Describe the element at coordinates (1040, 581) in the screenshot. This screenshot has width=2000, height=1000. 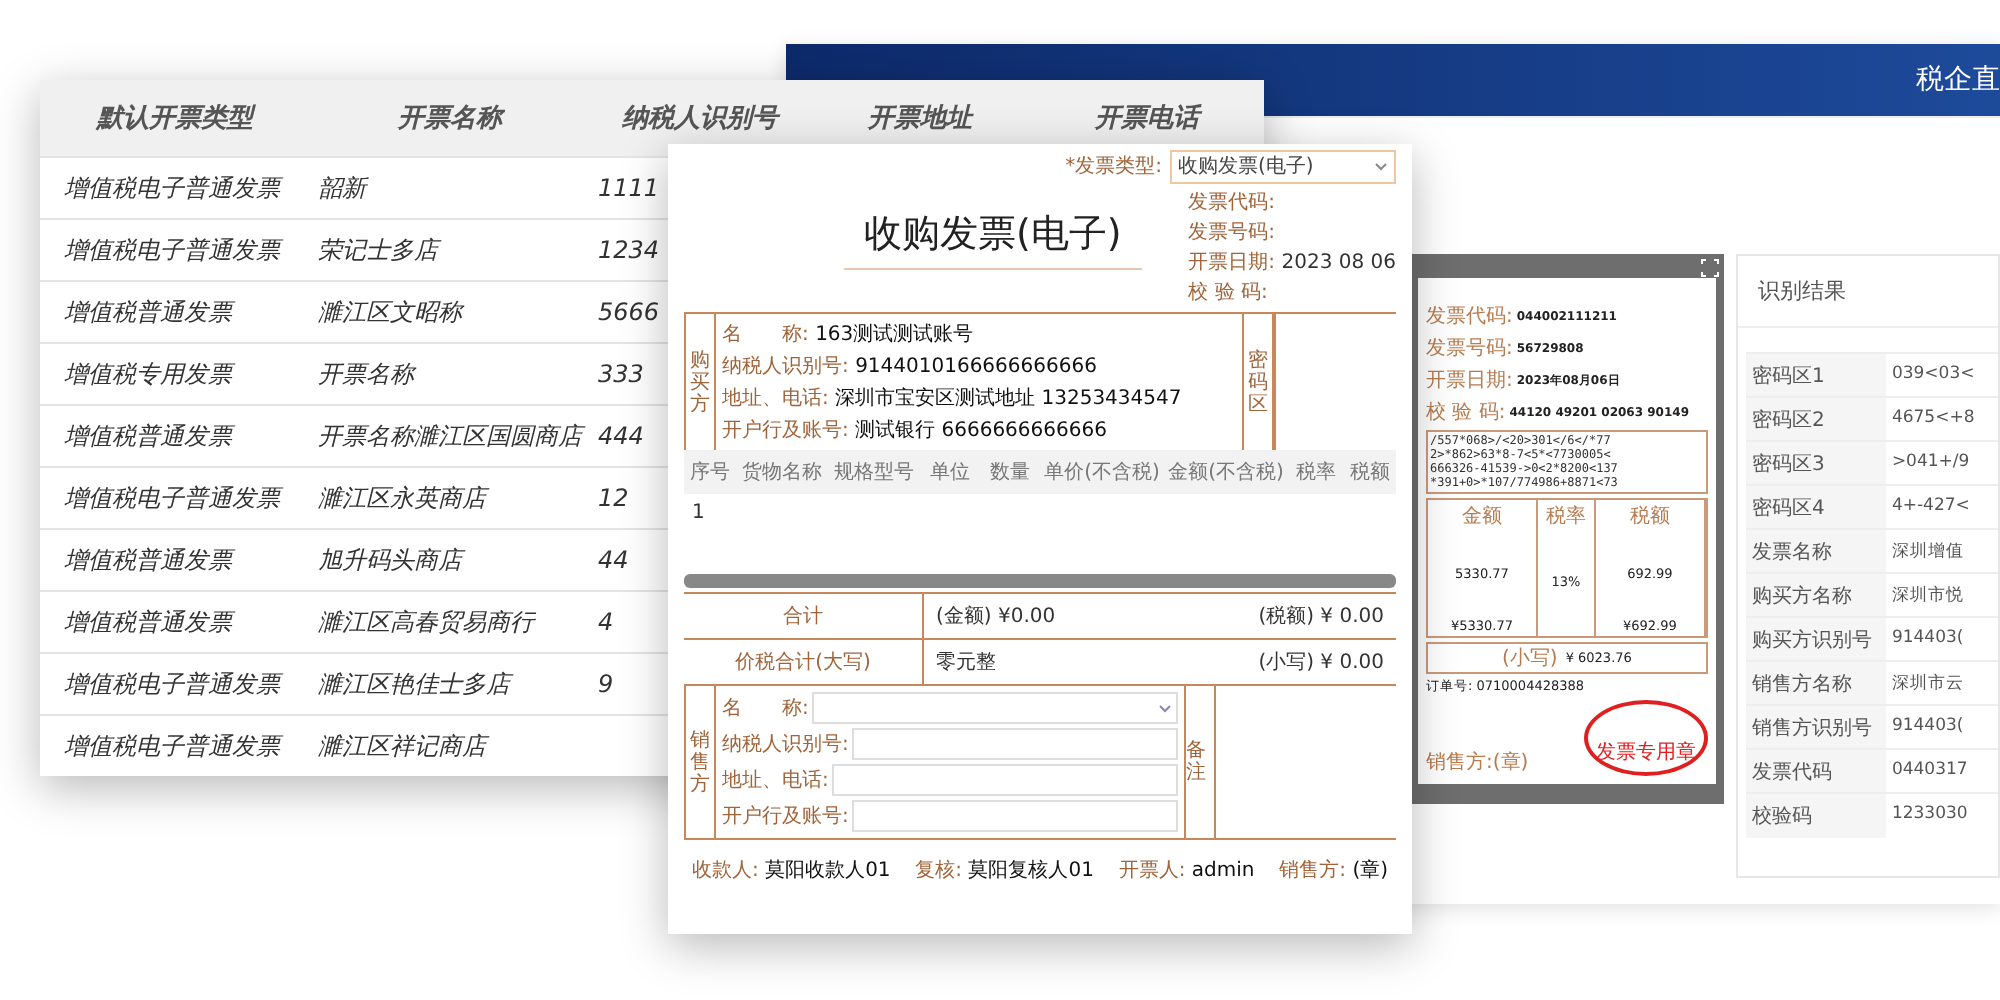
I see `scrollbar` at that location.